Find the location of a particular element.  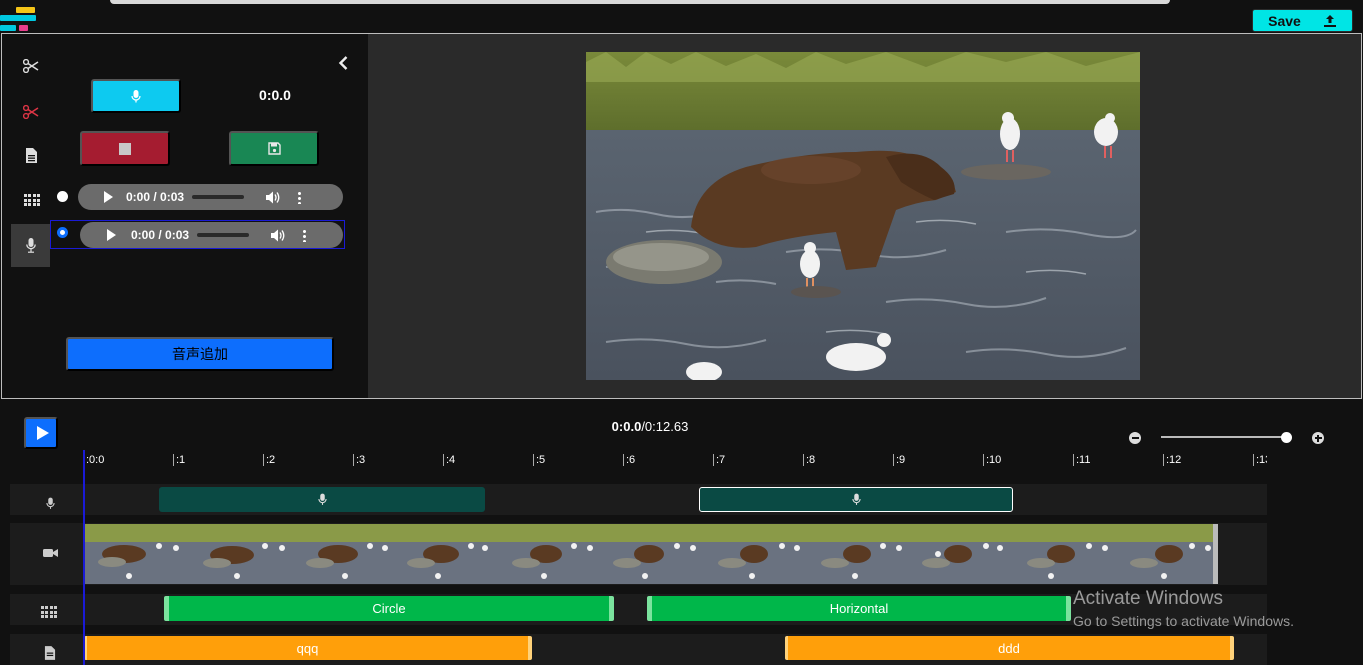

save-label: Save is located at coordinates (1284, 20).